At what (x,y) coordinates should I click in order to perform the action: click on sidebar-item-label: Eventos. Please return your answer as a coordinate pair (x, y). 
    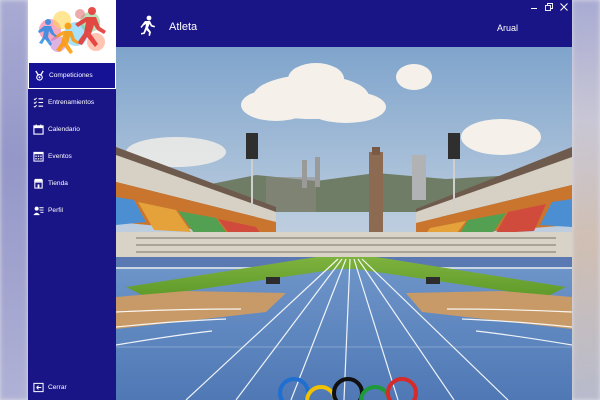
    Looking at the image, I should click on (60, 156).